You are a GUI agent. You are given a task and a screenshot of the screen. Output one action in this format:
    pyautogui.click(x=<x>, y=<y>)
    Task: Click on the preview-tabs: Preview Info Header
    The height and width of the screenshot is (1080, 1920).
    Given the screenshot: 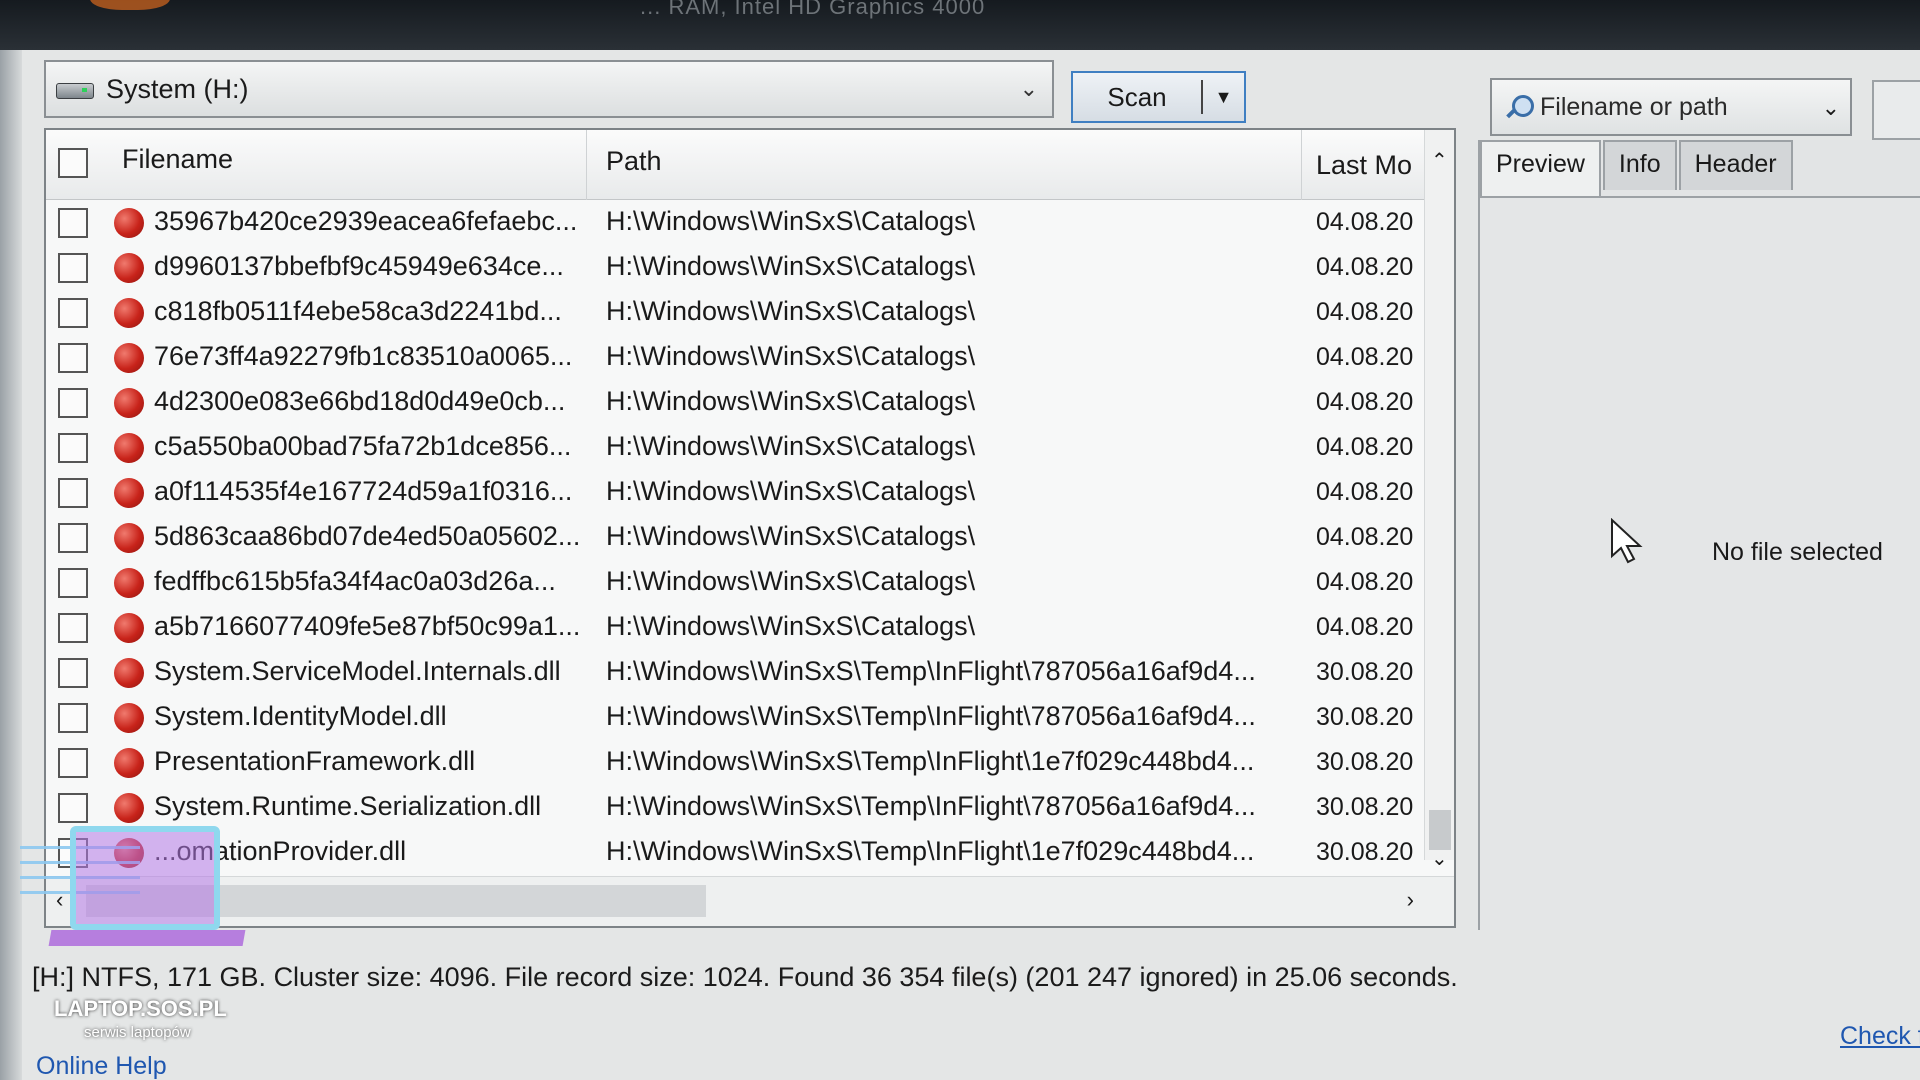 What is the action you would take?
    pyautogui.click(x=1637, y=168)
    